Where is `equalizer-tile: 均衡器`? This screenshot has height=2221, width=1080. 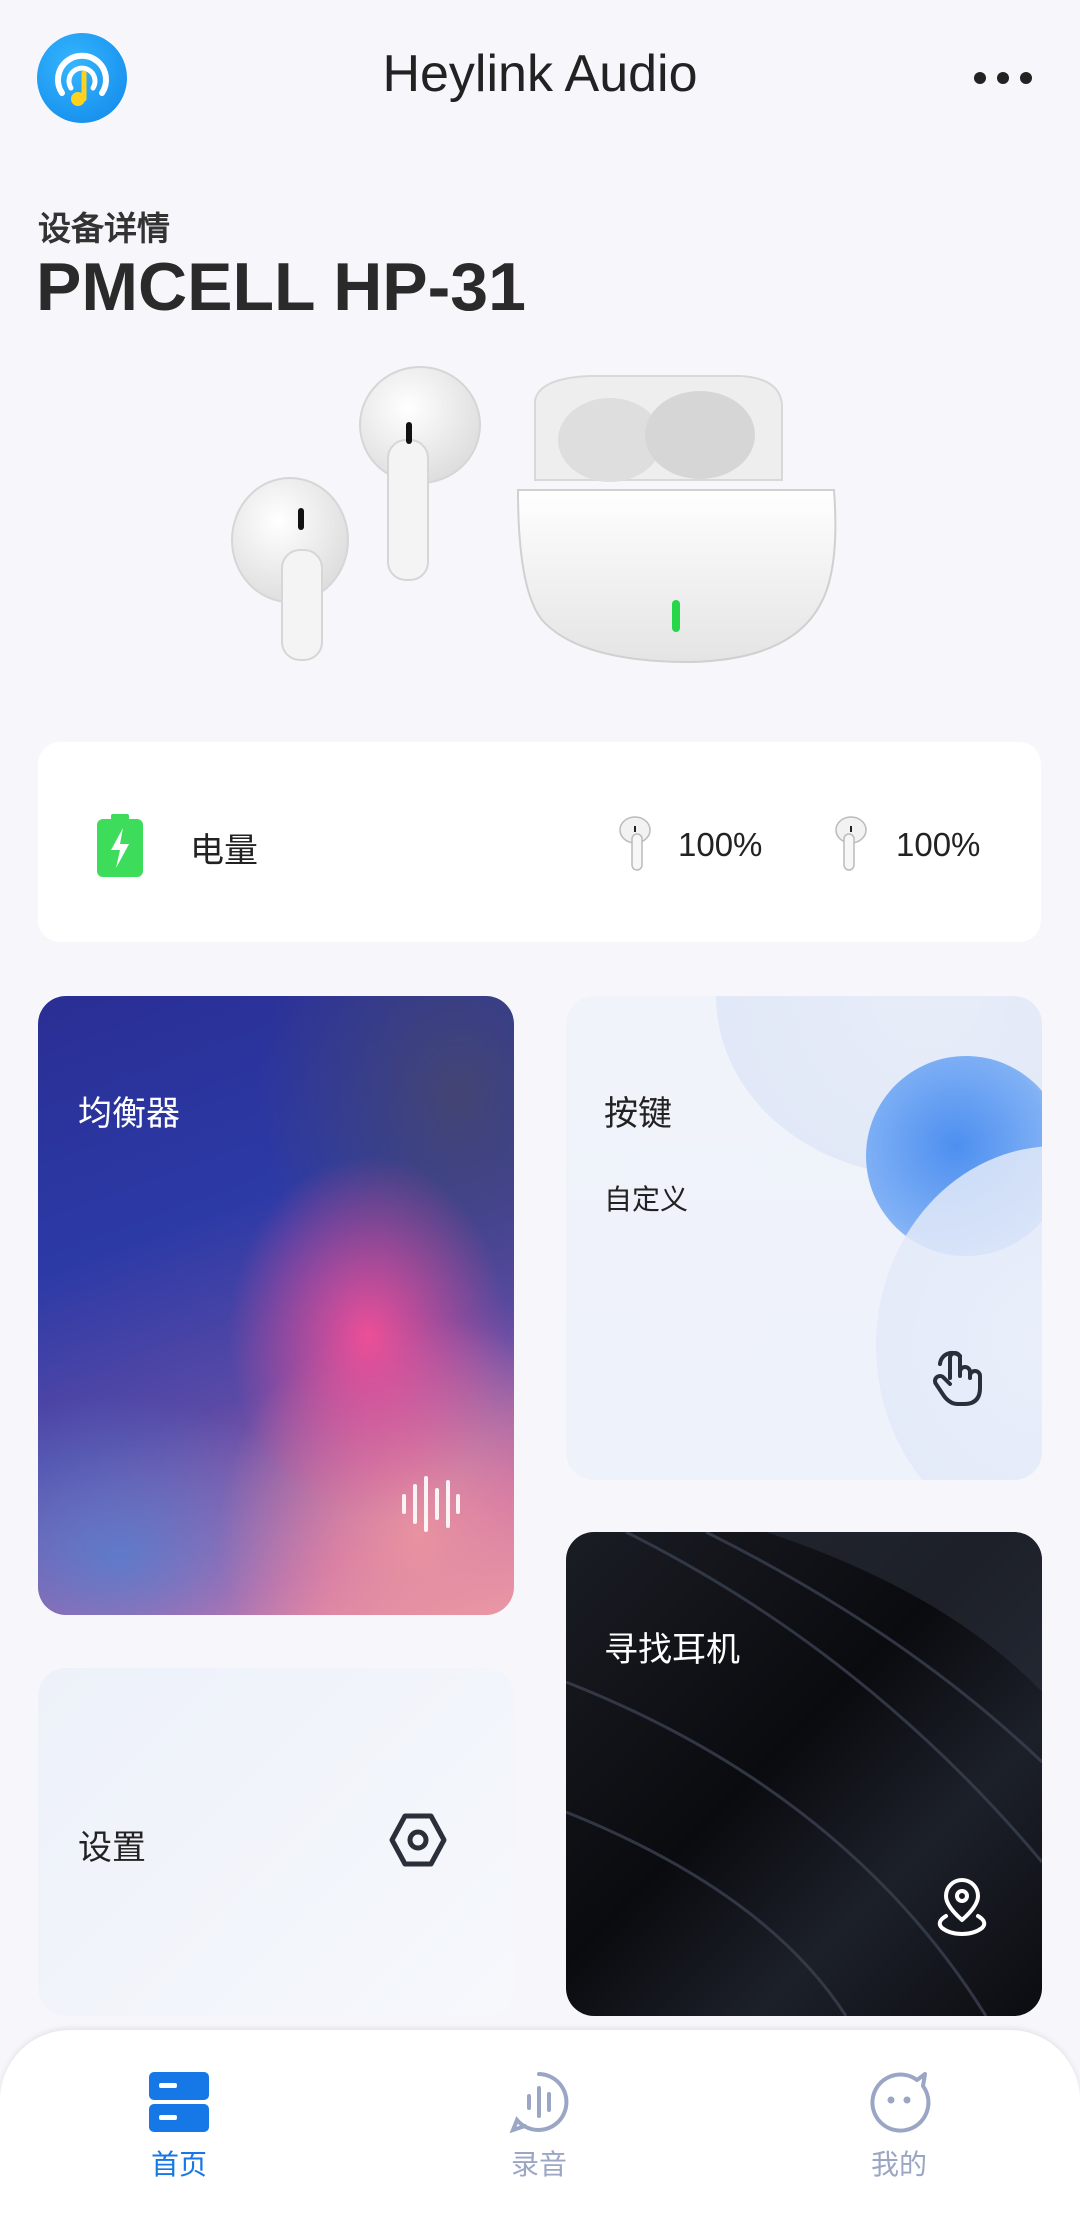
equalizer-tile: 均衡器 is located at coordinates (276, 1305).